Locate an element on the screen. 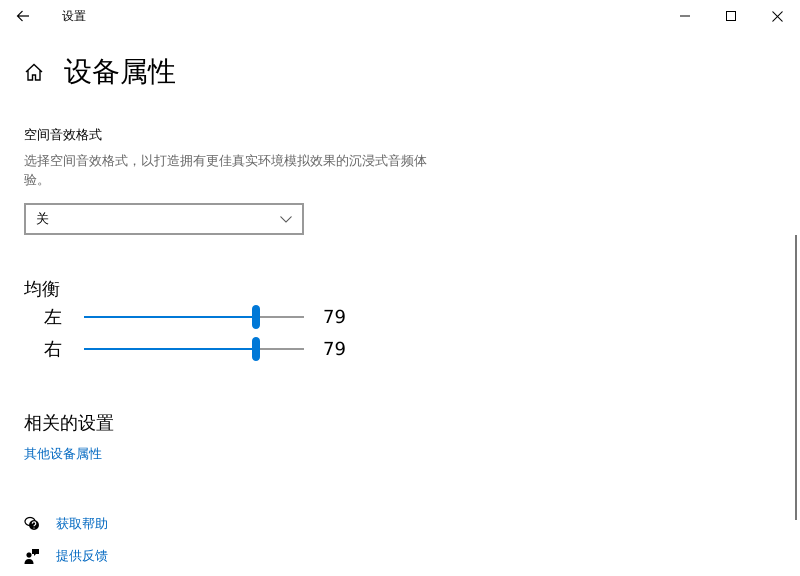  chevron-down-icon is located at coordinates (286, 219).